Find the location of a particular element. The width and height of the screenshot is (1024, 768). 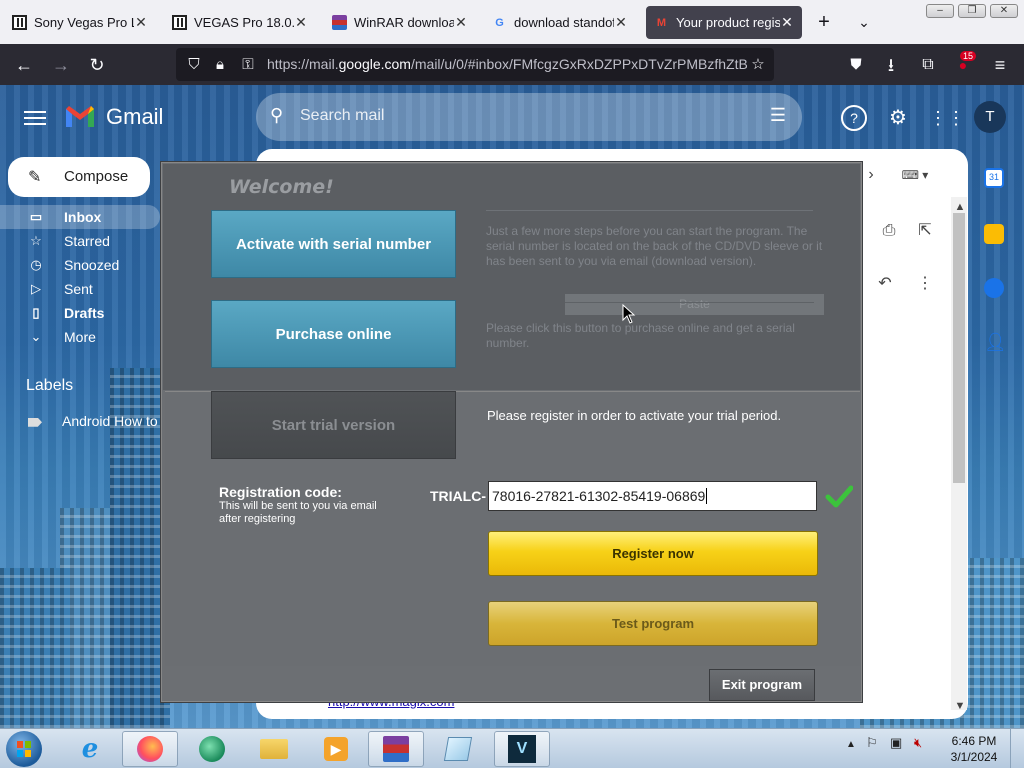

scroll-down-icon: ▼ is located at coordinates (960, 706).